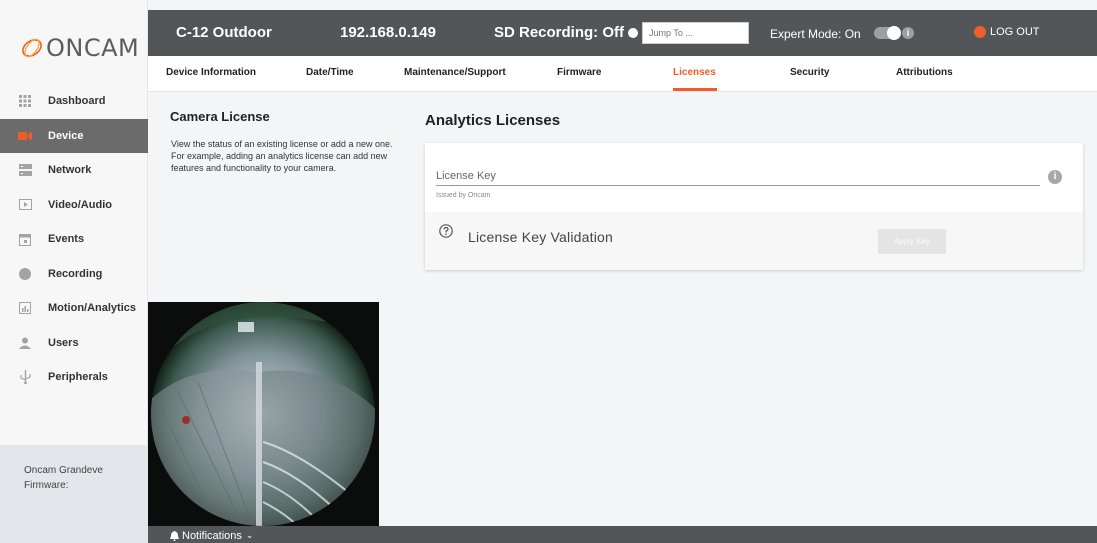  Describe the element at coordinates (463, 195) in the screenshot. I see `license-key-helper: Issued by Oncam` at that location.